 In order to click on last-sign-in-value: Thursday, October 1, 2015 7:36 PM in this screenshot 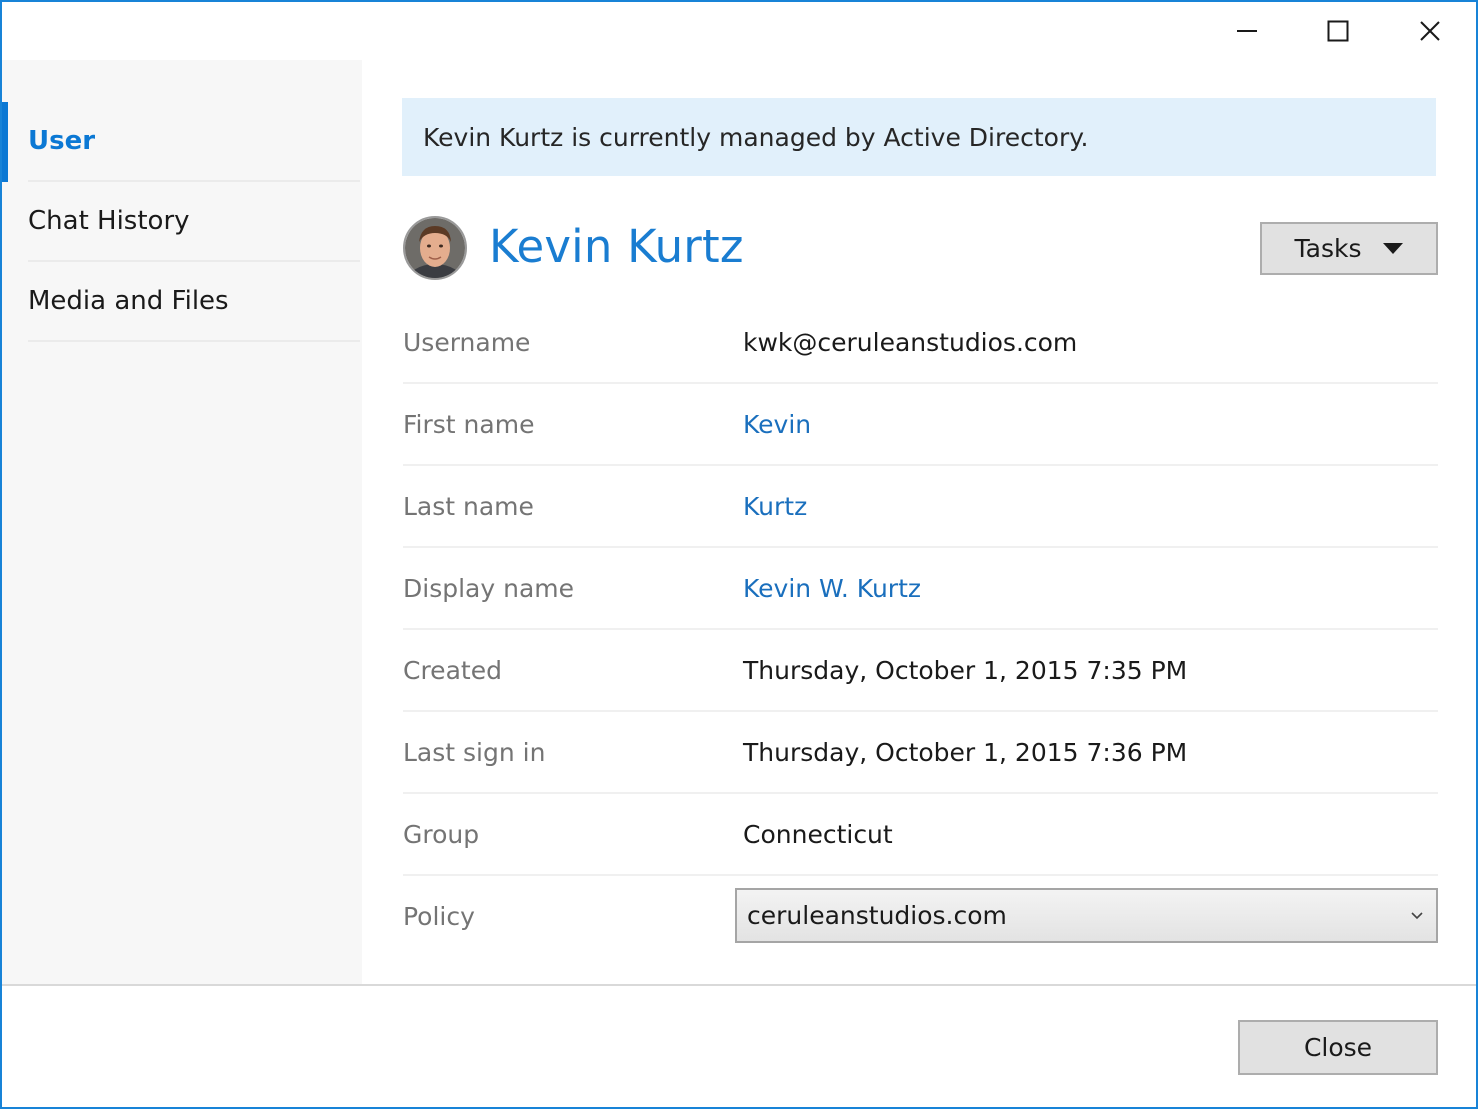, I will do `click(965, 752)`.